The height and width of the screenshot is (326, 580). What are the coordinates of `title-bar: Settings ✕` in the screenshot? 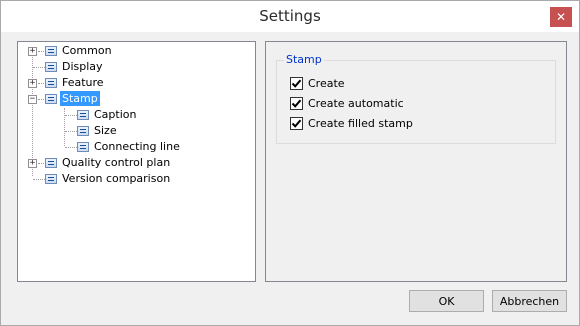 It's located at (290, 16).